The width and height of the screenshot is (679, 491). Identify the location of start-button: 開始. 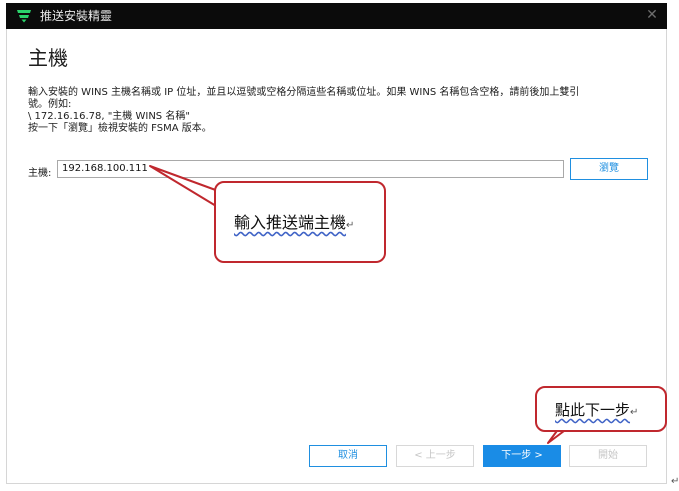
(608, 456).